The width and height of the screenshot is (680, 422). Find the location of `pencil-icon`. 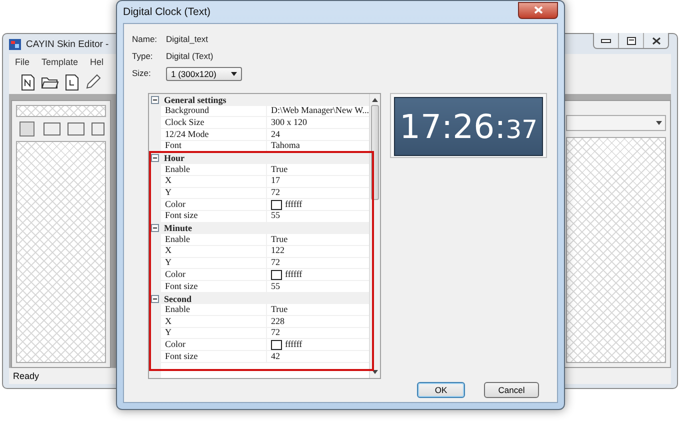

pencil-icon is located at coordinates (93, 82).